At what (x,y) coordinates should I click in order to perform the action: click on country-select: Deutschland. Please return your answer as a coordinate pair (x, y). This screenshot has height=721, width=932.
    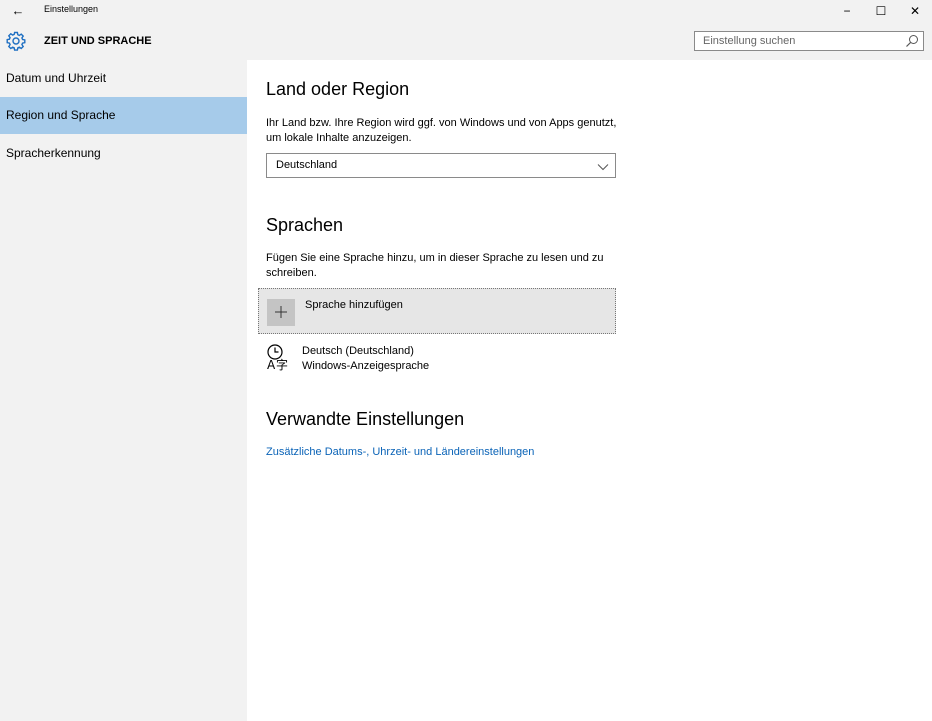
    Looking at the image, I should click on (441, 165).